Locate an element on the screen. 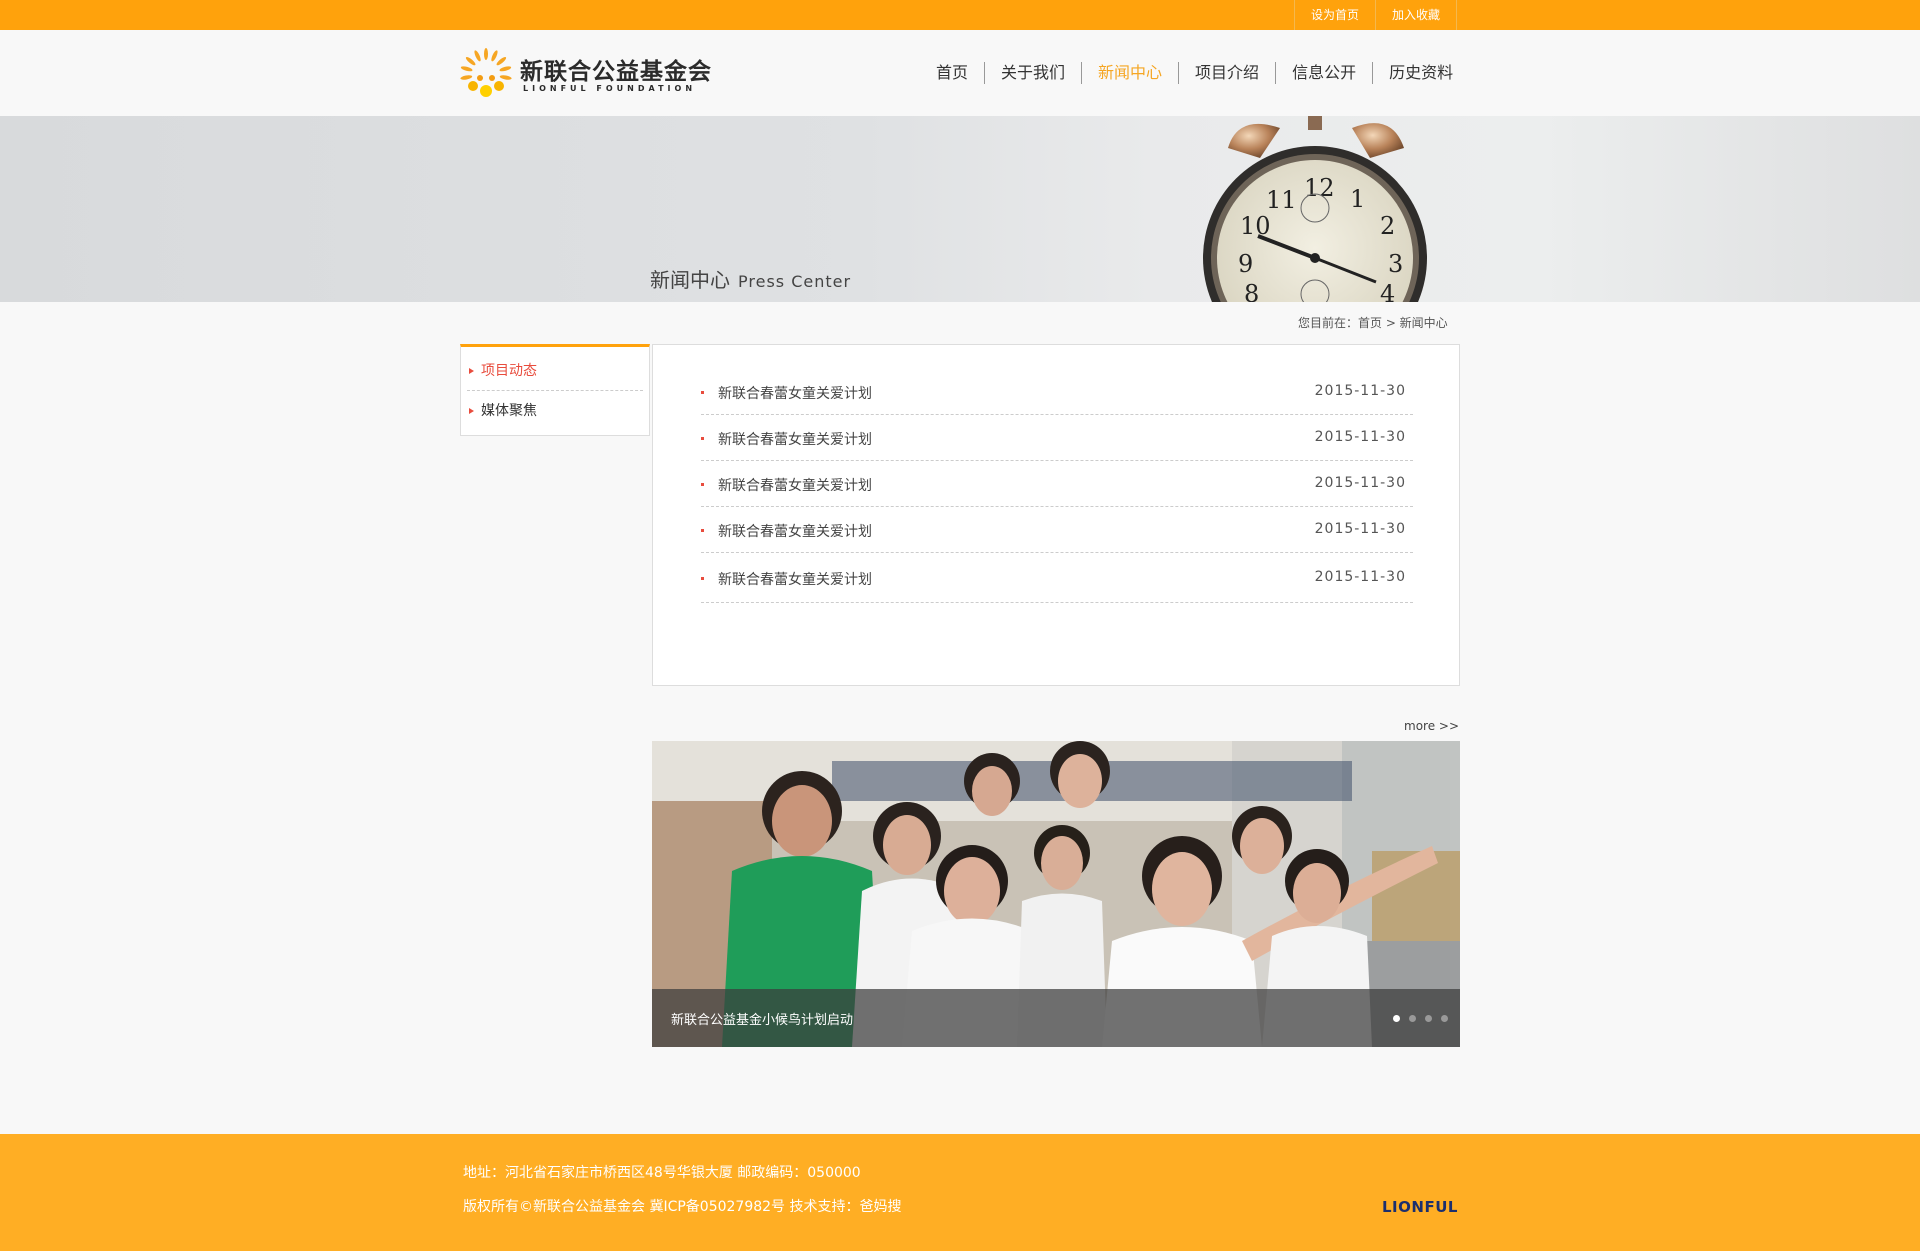 Image resolution: width=1920 pixels, height=1251 pixels. logo-text-en: LIONFUL FOUNDATION is located at coordinates (610, 88).